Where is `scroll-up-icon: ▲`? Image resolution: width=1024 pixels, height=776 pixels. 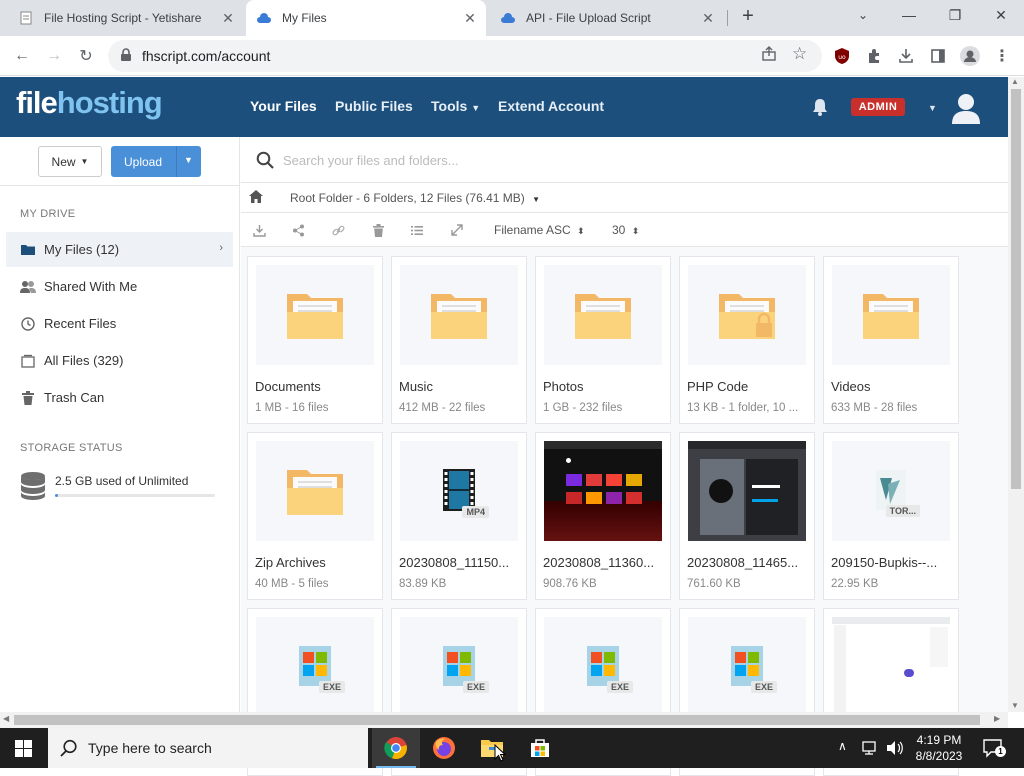
scroll-up-icon: ▲ is located at coordinates (1015, 81).